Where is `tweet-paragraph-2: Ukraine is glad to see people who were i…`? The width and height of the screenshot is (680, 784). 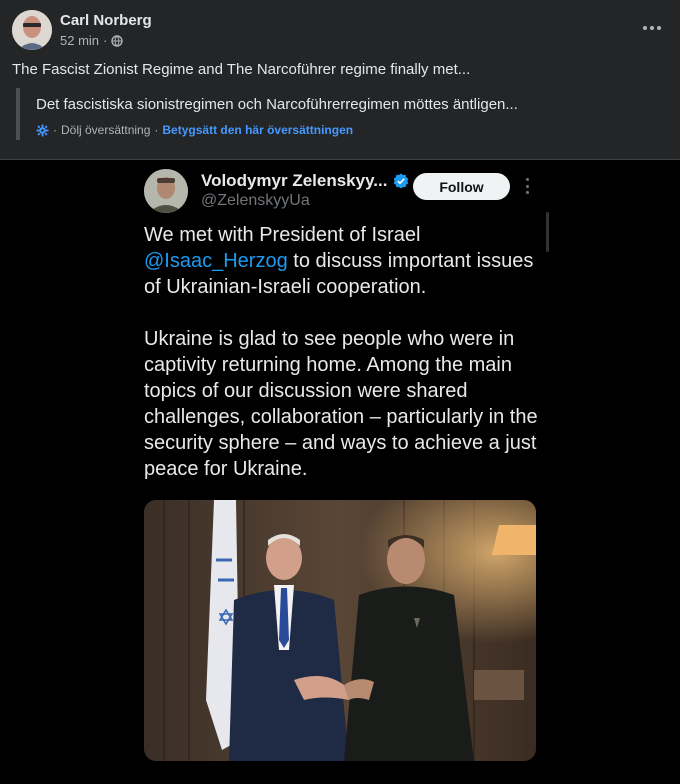 tweet-paragraph-2: Ukraine is glad to see people who were i… is located at coordinates (341, 404).